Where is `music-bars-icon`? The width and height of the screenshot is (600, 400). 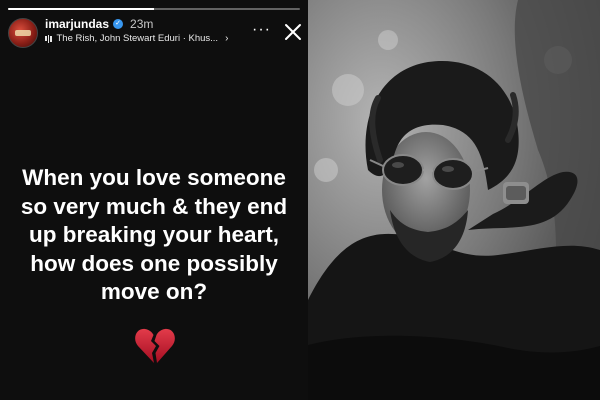
music-bars-icon is located at coordinates (48, 38).